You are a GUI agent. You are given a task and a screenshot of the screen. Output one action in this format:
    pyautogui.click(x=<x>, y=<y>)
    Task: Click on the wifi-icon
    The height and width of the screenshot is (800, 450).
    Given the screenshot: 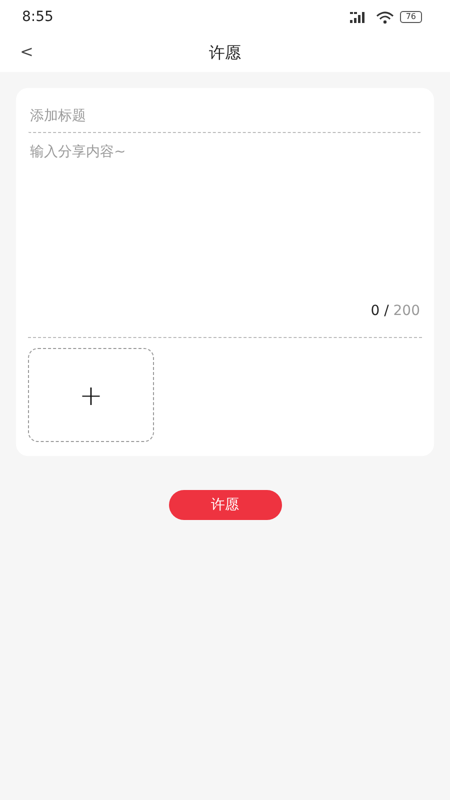 What is the action you would take?
    pyautogui.click(x=385, y=17)
    